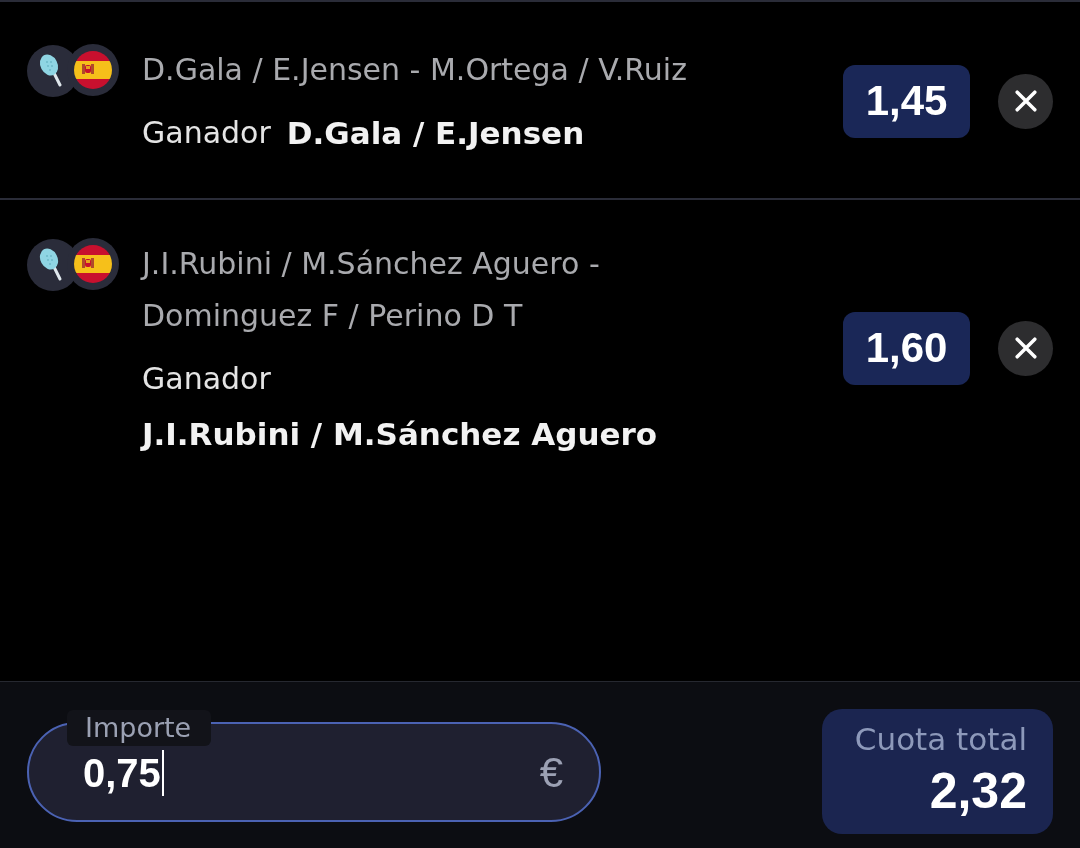  Describe the element at coordinates (906, 348) in the screenshot. I see `odds-button: 1,60` at that location.